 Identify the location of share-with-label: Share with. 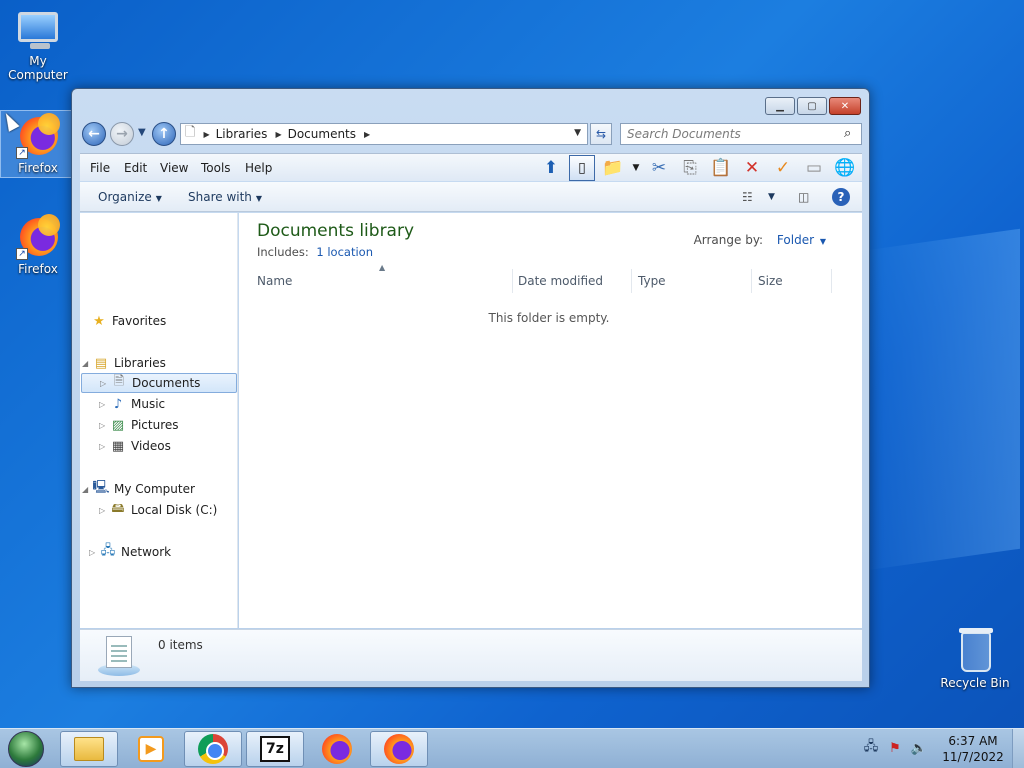
(220, 197).